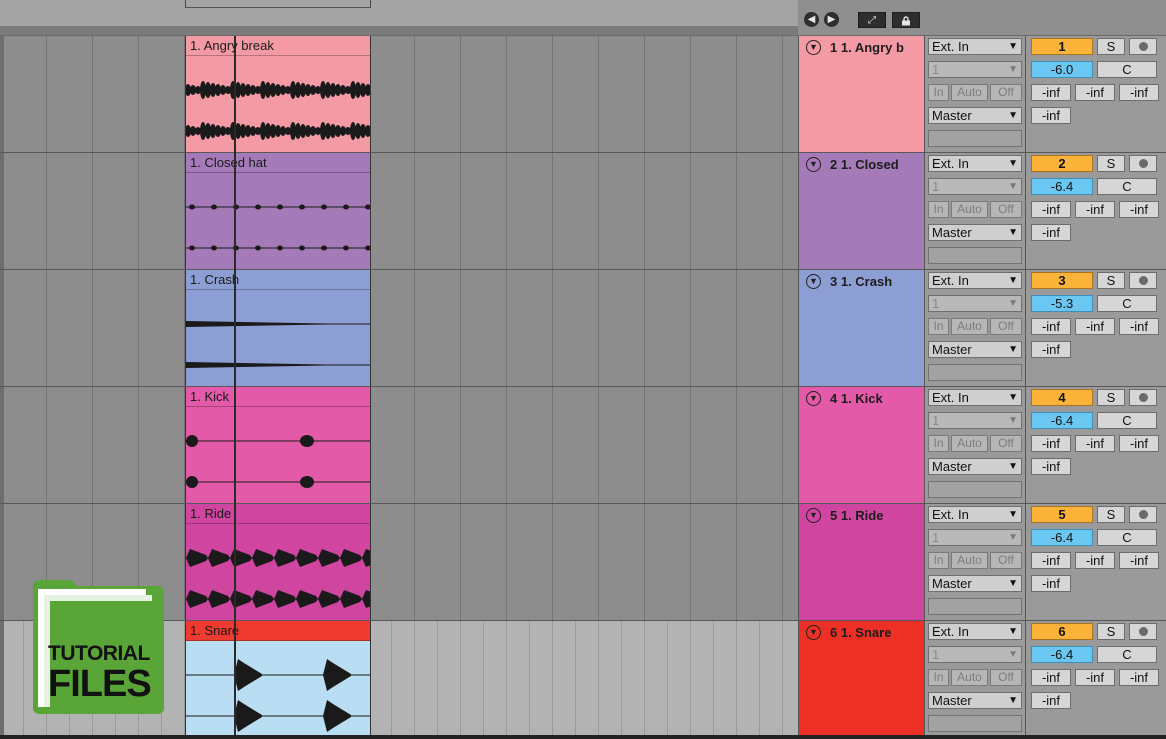 This screenshot has width=1166, height=739. What do you see at coordinates (906, 20) in the screenshot?
I see `lock-icon` at bounding box center [906, 20].